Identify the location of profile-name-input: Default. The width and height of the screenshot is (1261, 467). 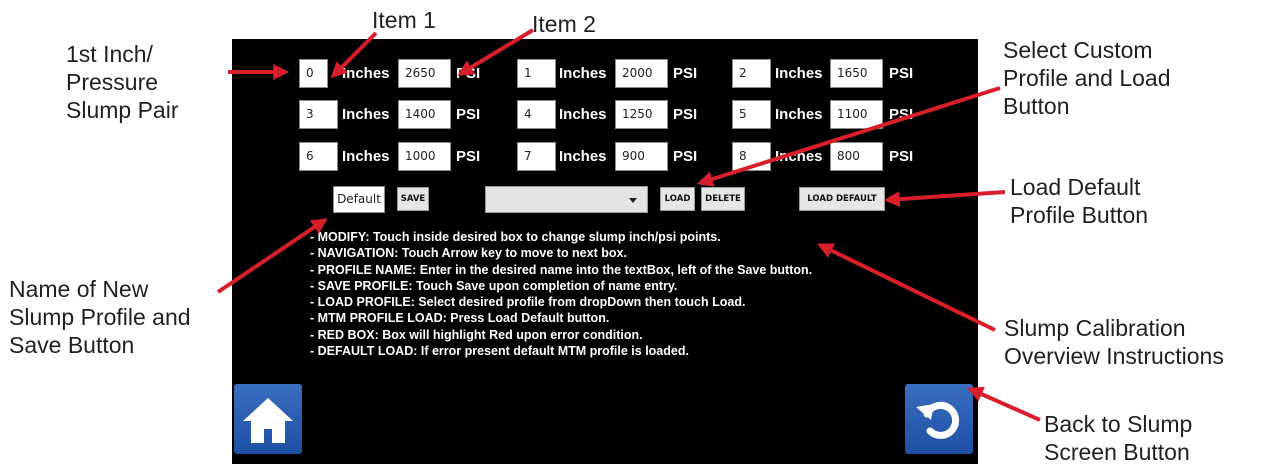
(359, 199).